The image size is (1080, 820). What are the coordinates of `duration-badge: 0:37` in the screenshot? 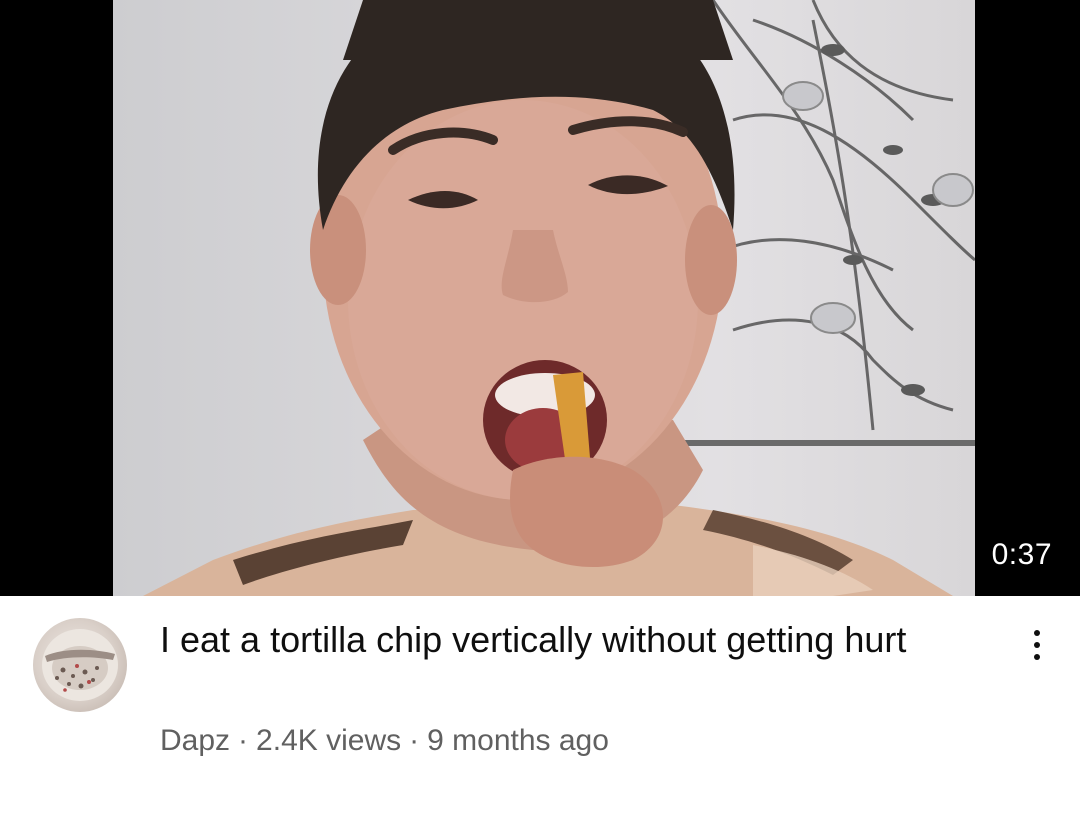 It's located at (1021, 555).